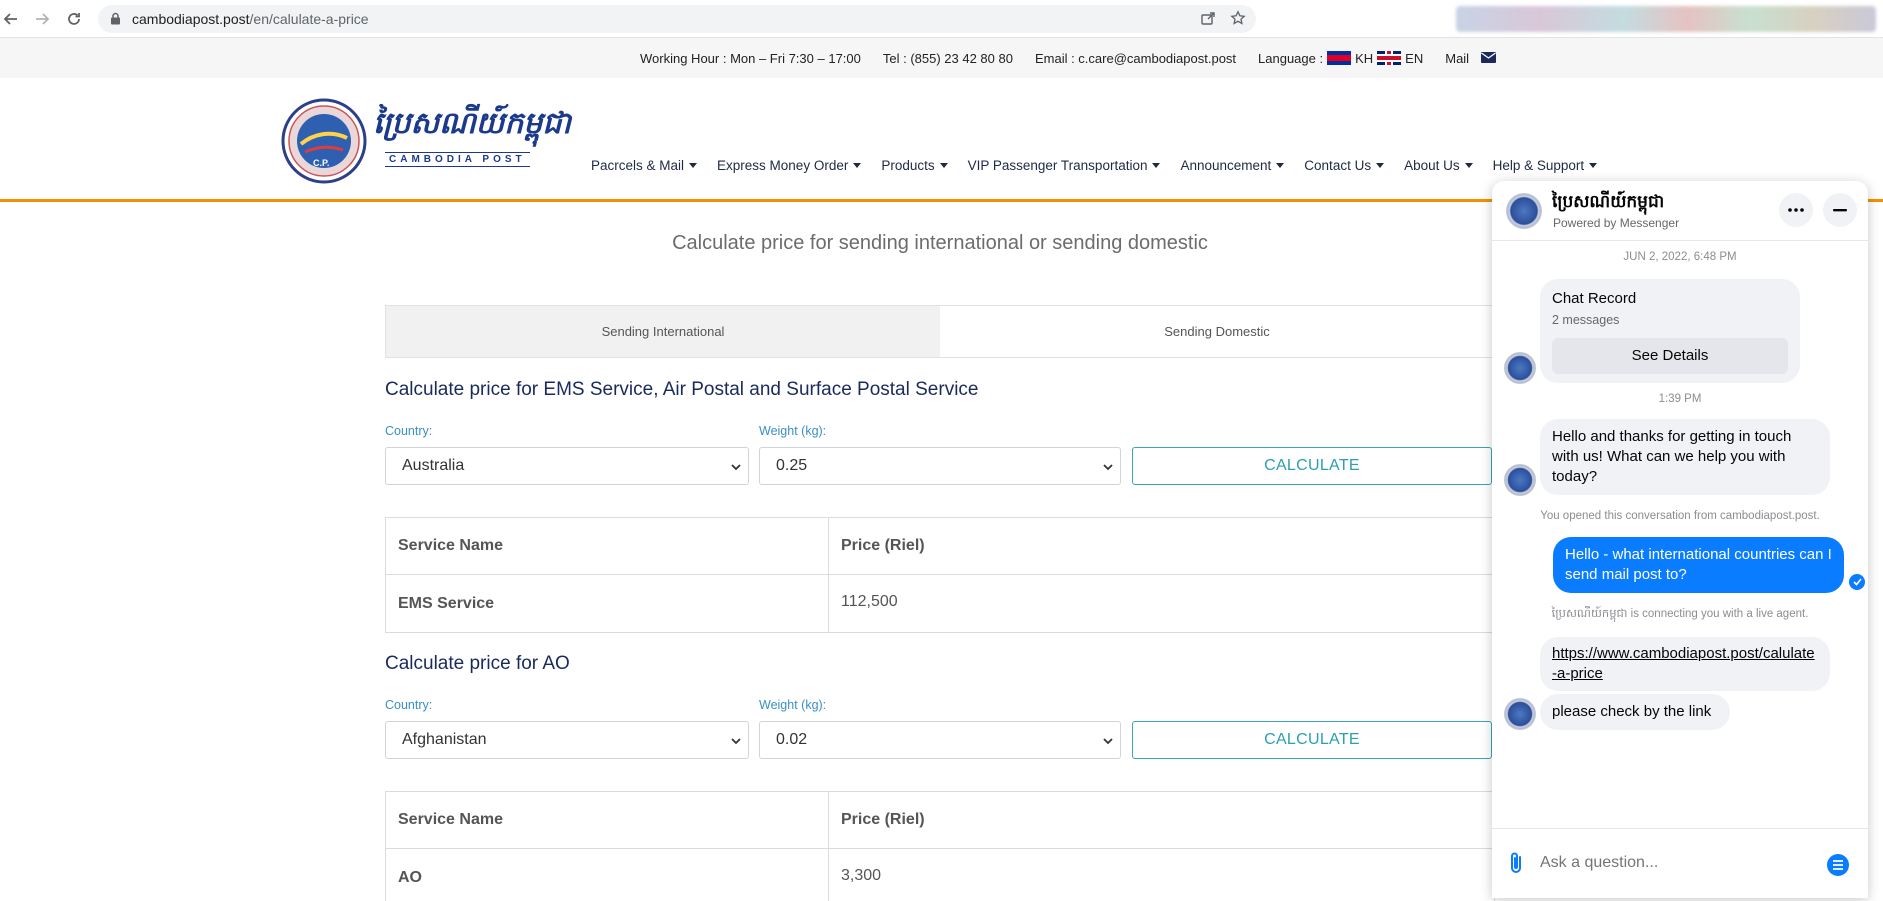  Describe the element at coordinates (1608, 202) in the screenshot. I see `chat-page-name: ប្រៃសណីយ៍កម្ពុជា` at that location.